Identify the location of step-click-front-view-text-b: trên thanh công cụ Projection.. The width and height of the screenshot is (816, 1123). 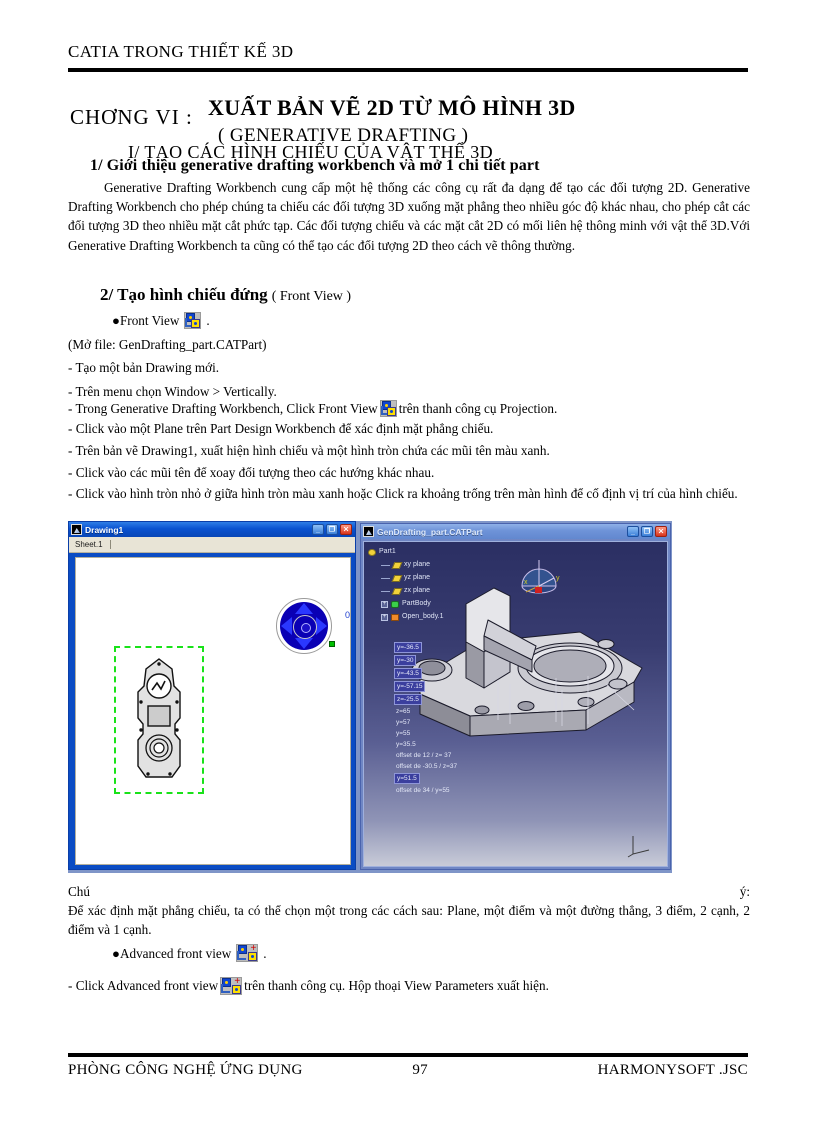
(478, 408).